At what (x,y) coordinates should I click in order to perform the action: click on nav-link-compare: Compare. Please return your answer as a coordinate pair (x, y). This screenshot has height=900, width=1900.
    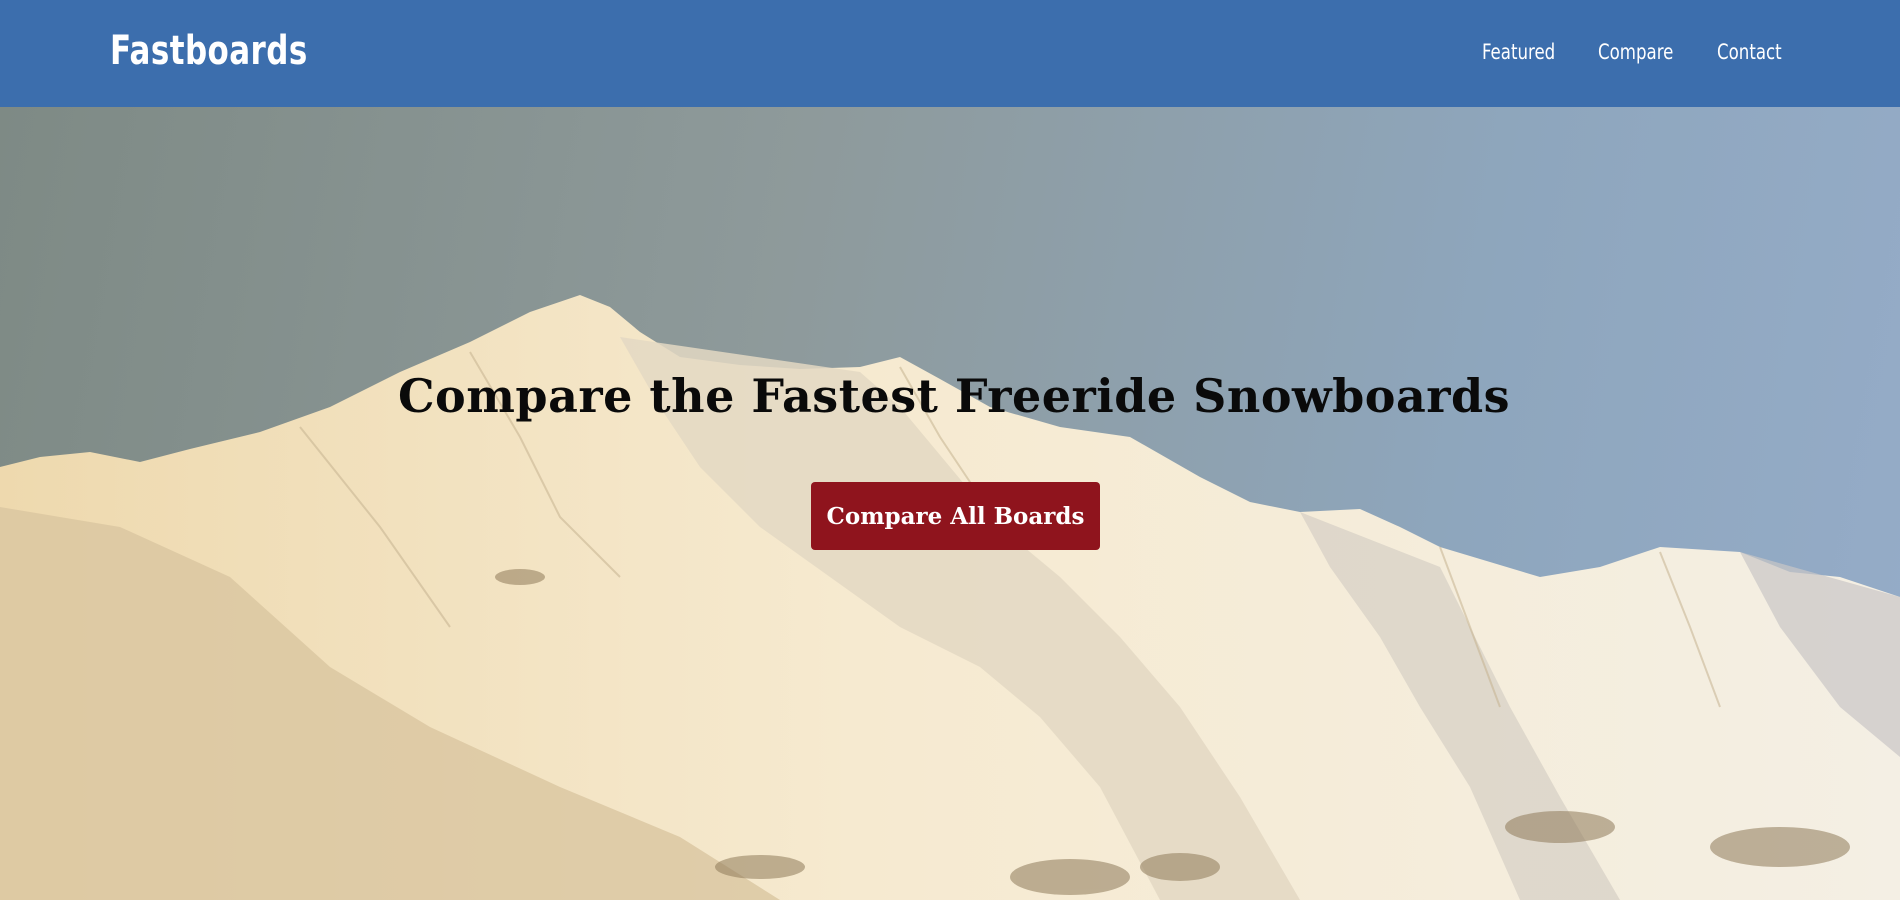
    Looking at the image, I should click on (1635, 52).